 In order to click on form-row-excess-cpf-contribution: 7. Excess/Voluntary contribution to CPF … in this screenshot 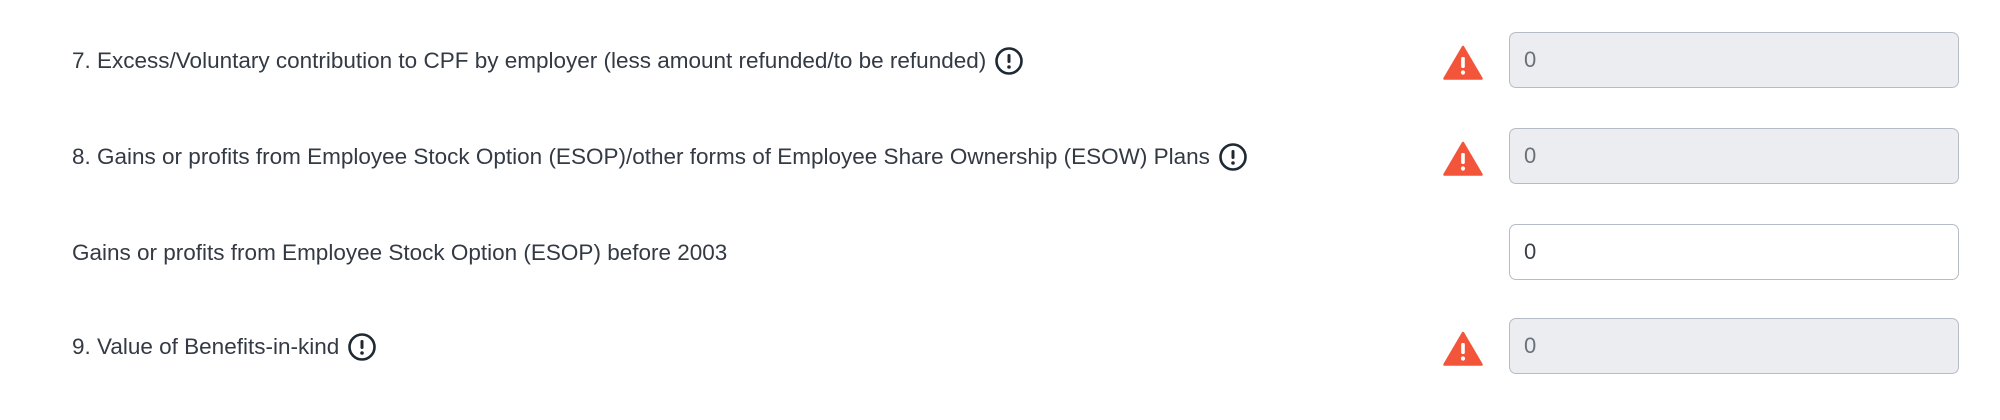, I will do `click(1000, 61)`.